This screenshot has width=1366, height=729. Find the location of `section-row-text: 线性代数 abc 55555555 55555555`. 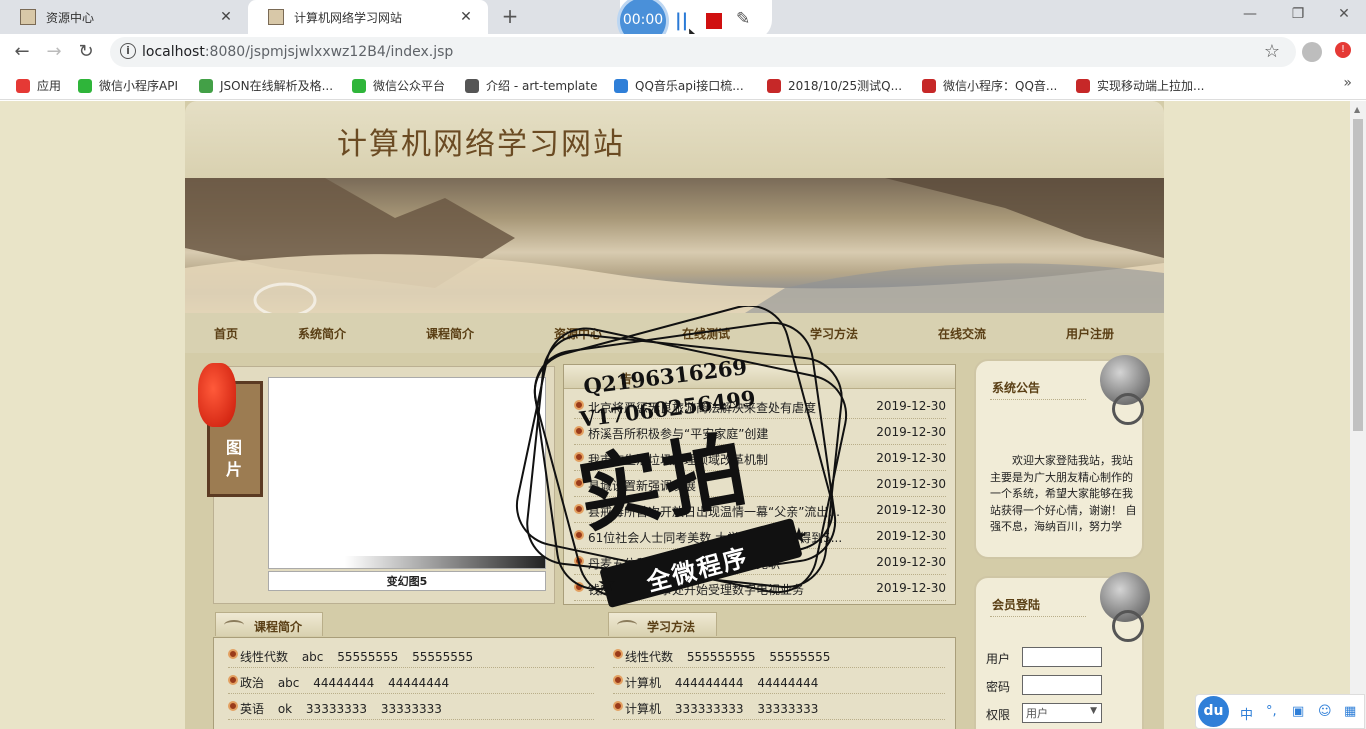

section-row-text: 线性代数 abc 55555555 55555555 is located at coordinates (356, 656).